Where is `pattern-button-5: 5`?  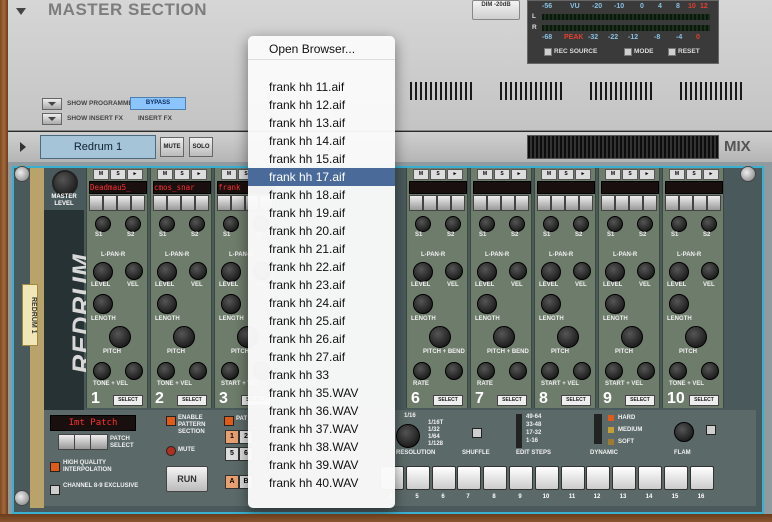
pattern-button-5: 5 is located at coordinates (232, 454).